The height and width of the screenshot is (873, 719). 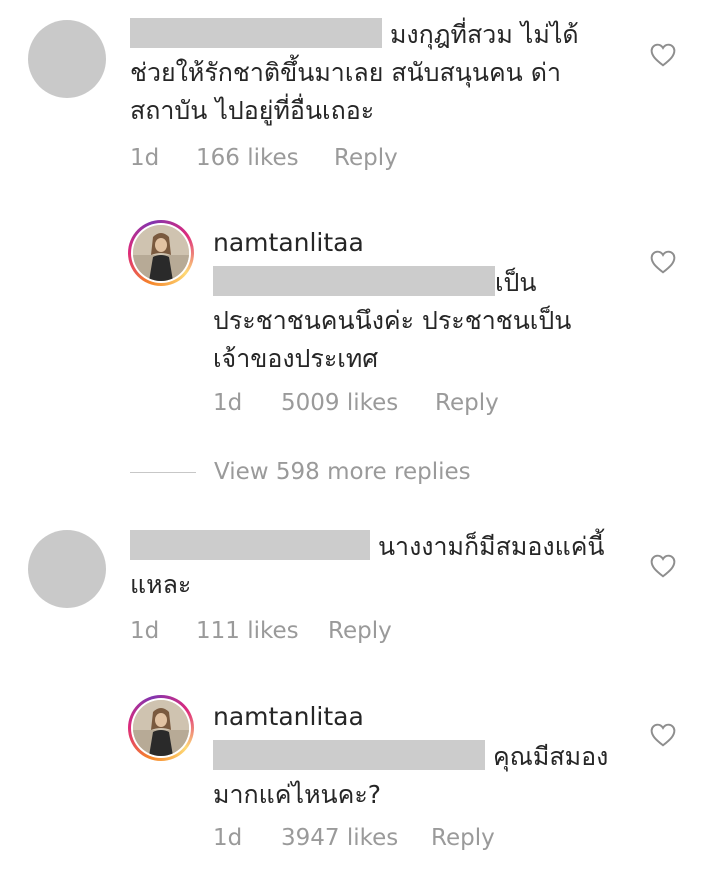 I want to click on comment-text-line: ประชาชนคนนึงค่ะ ประชาชนเป็น, so click(x=392, y=320).